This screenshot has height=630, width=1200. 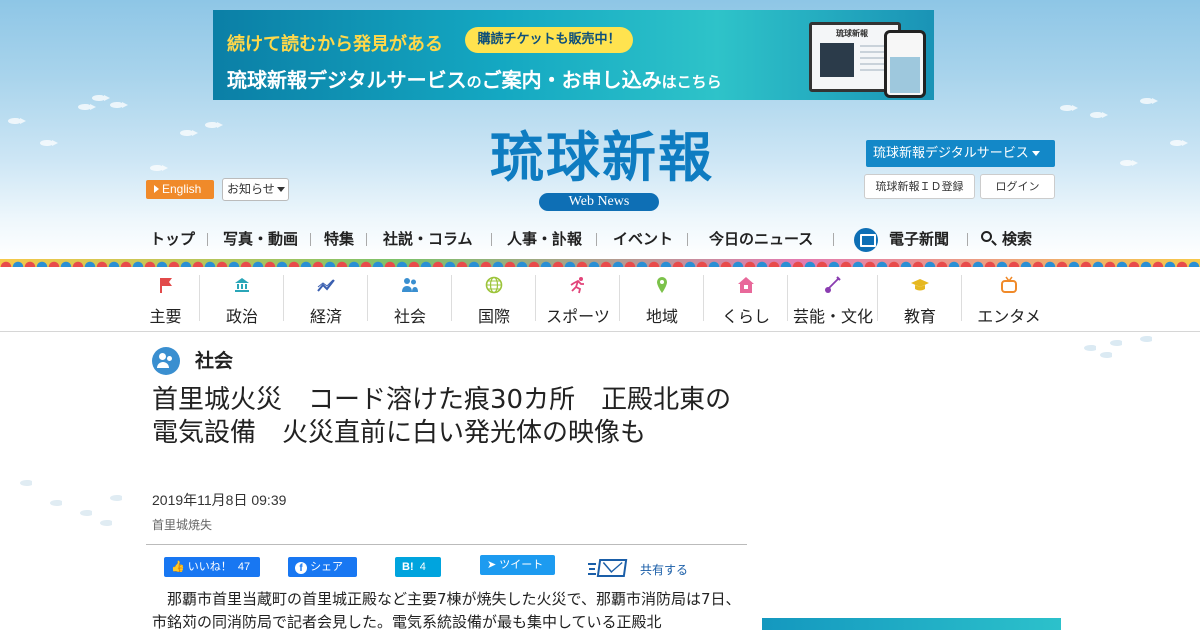 I want to click on hatena-bookmark-button: B! 4, so click(x=418, y=567).